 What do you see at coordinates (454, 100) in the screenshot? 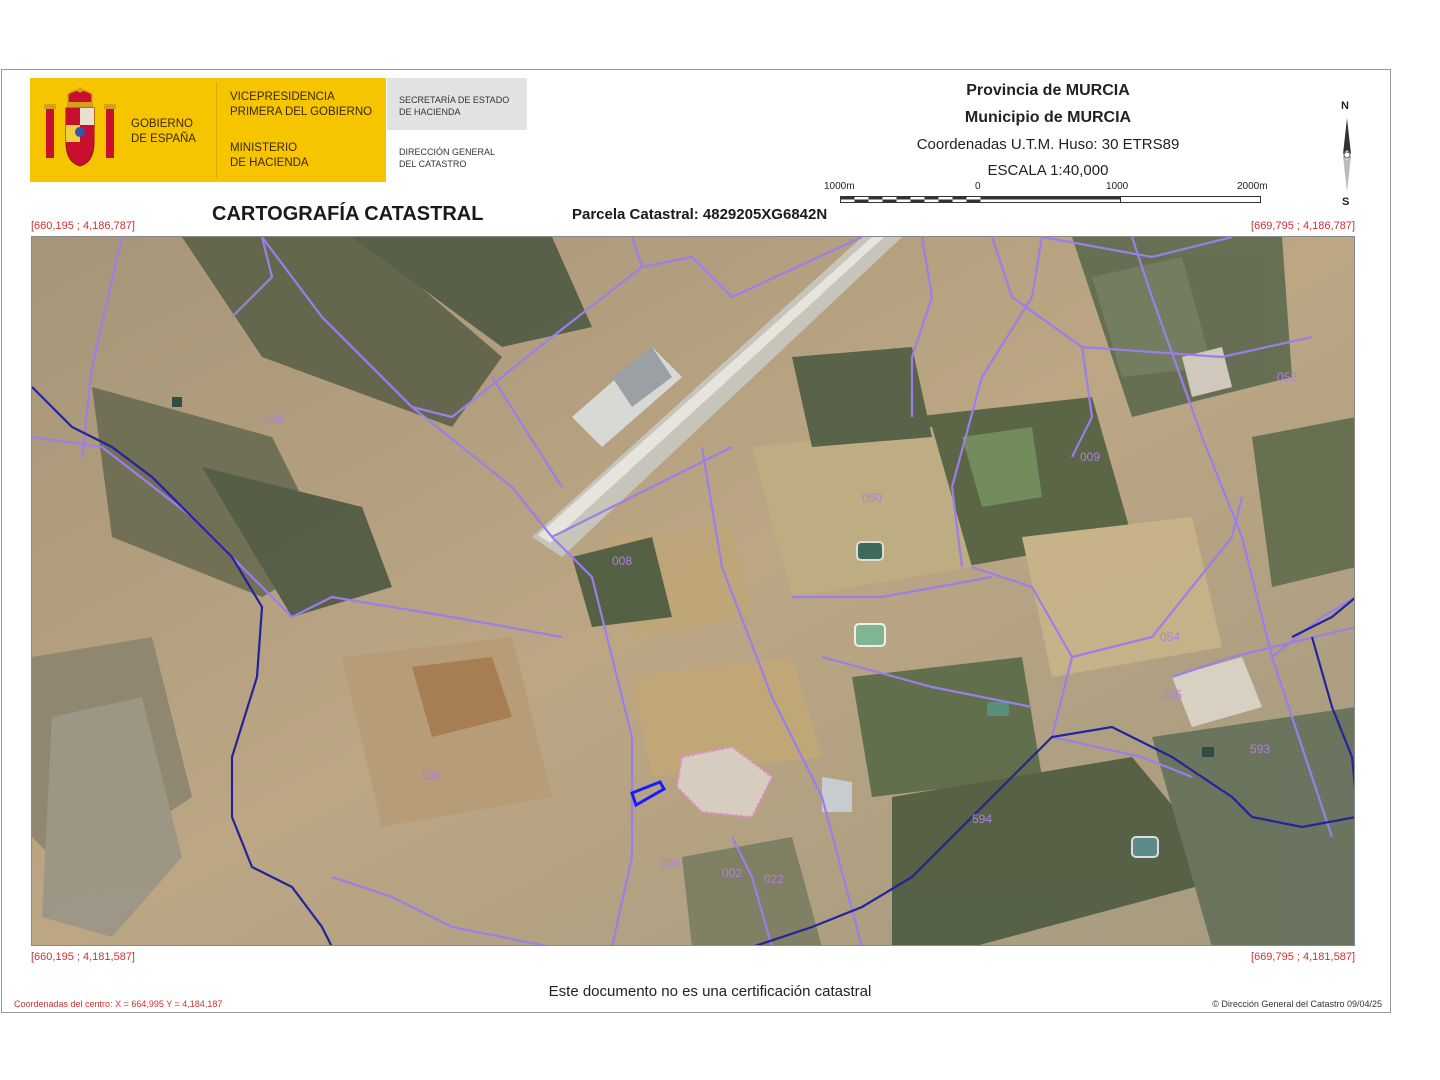
I see `logo-sec-line1: SECRETARÍA DE ESTADO` at bounding box center [454, 100].